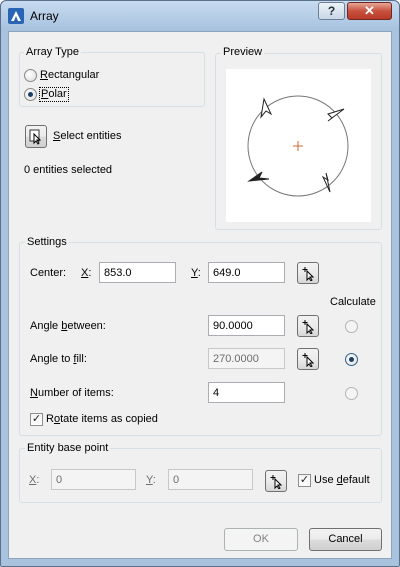 This screenshot has width=400, height=567. I want to click on angle-between-mnemonic: b, so click(64, 326).